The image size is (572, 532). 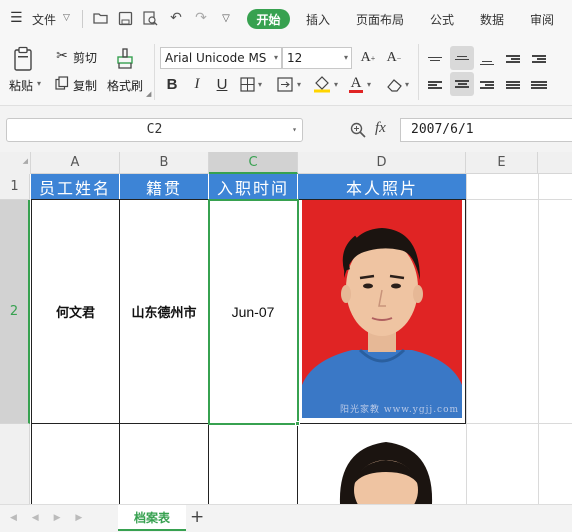 I want to click on name-box-value: C2, so click(x=154, y=129).